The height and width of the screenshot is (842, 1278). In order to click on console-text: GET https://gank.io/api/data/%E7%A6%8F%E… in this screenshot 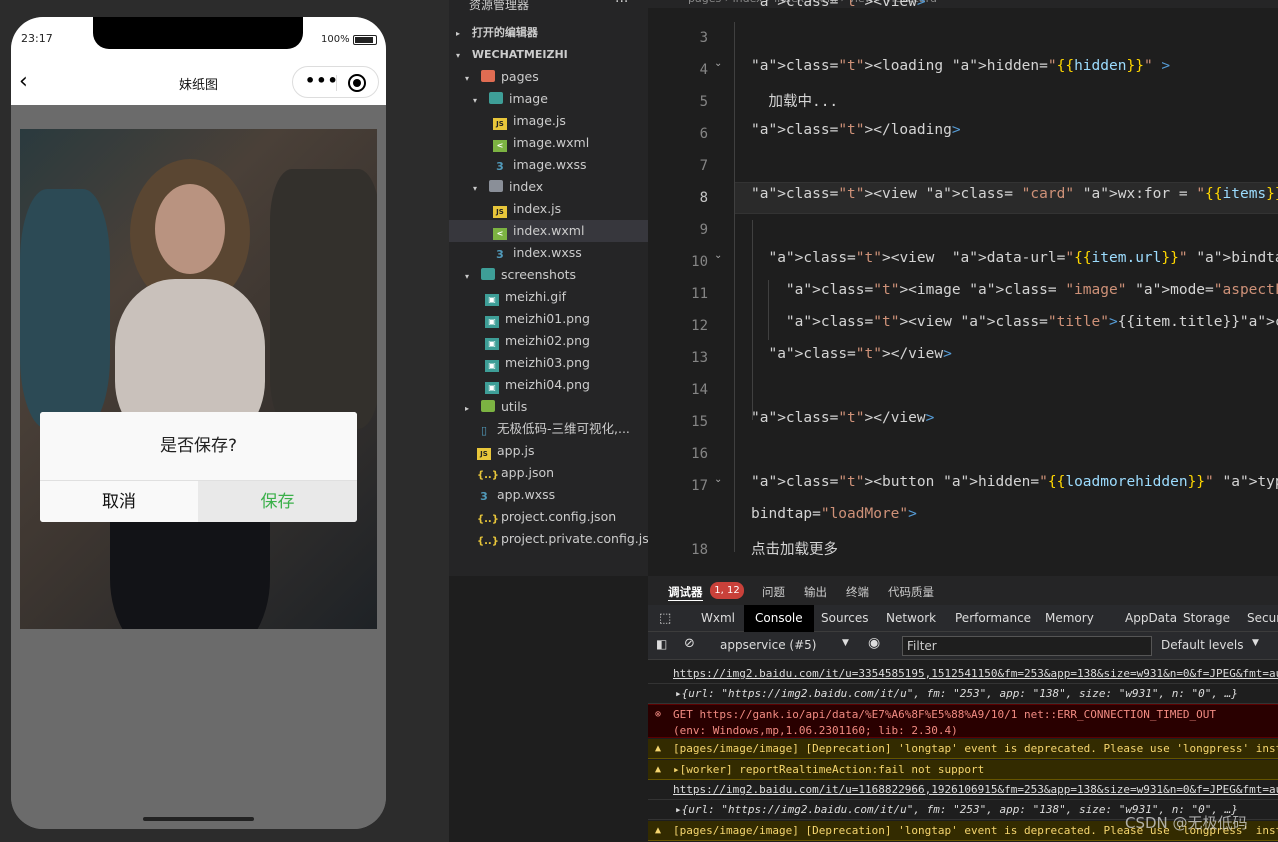, I will do `click(945, 714)`.